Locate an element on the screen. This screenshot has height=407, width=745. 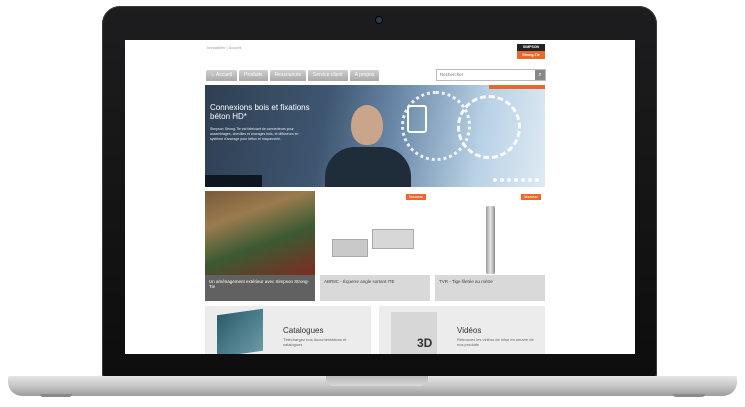
hero-dark-bar is located at coordinates (233, 181).